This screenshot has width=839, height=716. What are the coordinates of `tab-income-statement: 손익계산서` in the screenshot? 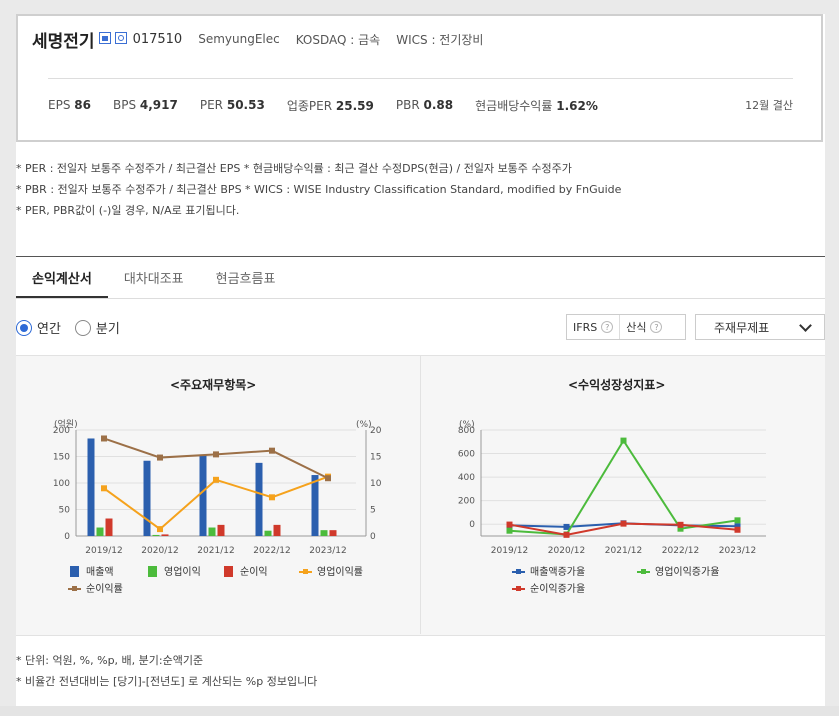 It's located at (62, 280).